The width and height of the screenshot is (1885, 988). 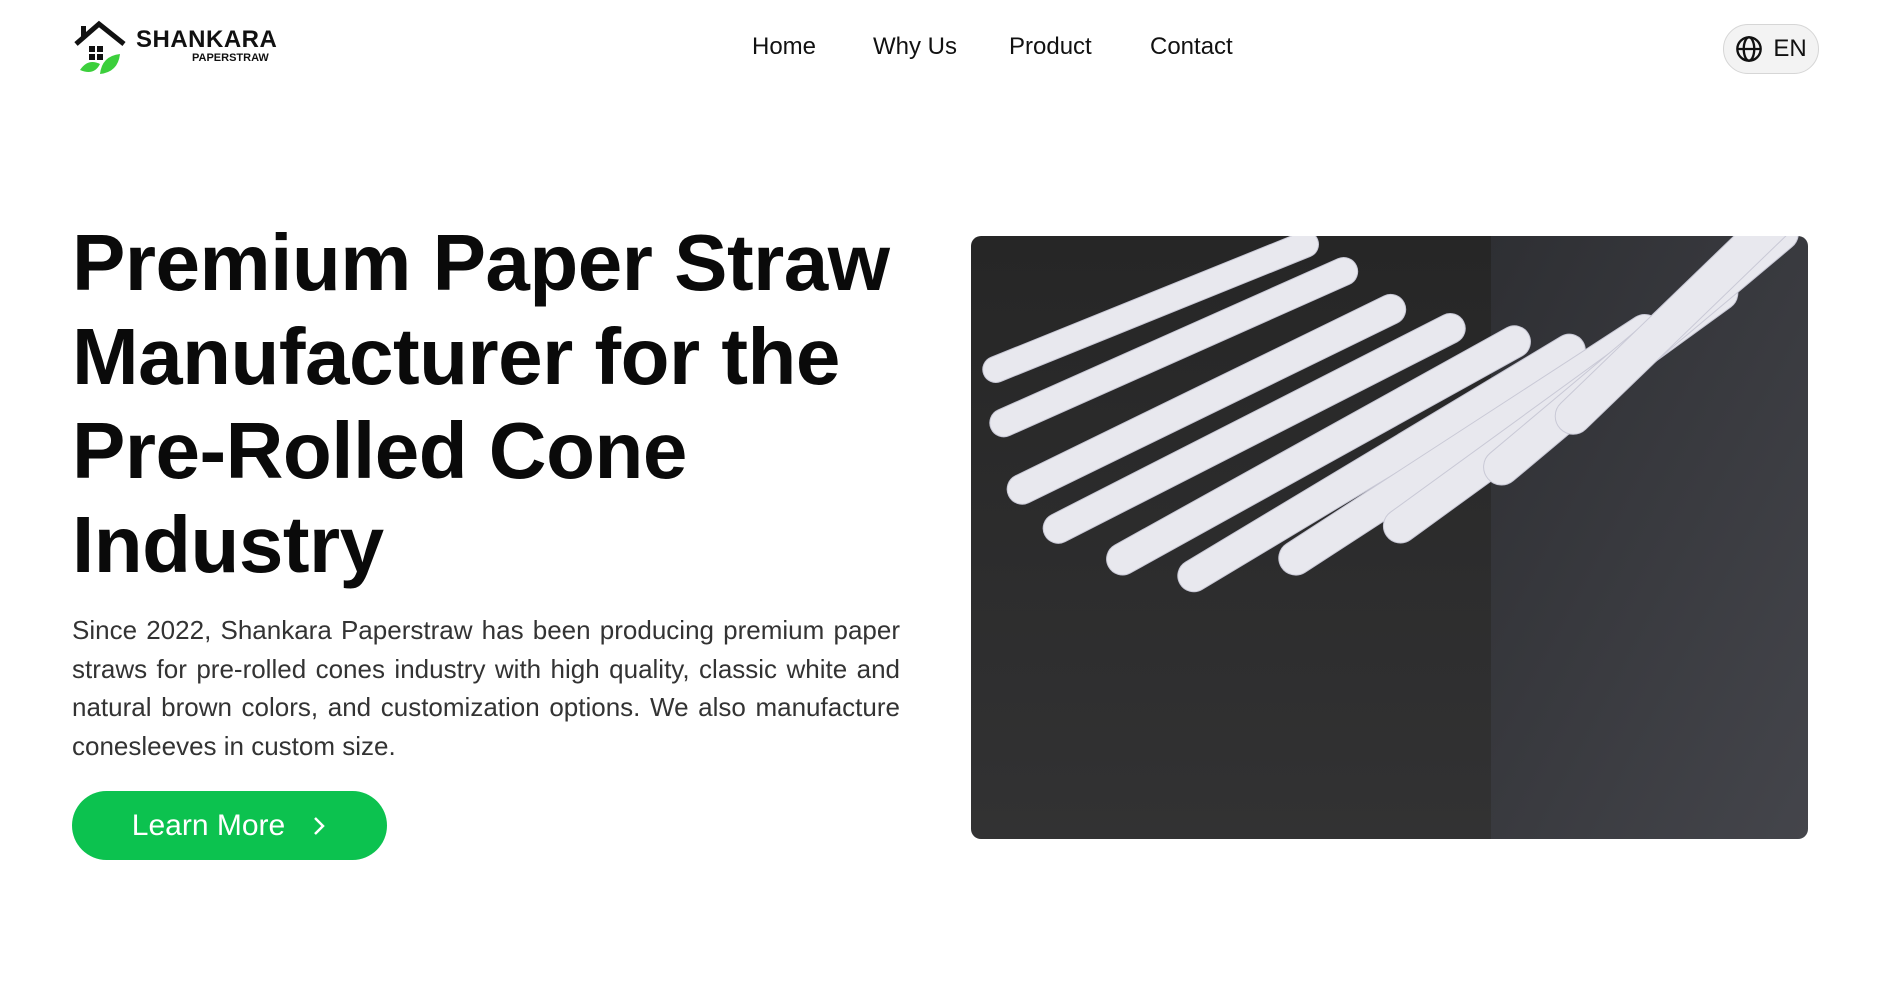 What do you see at coordinates (207, 39) in the screenshot?
I see `brand-name: SHANKARA` at bounding box center [207, 39].